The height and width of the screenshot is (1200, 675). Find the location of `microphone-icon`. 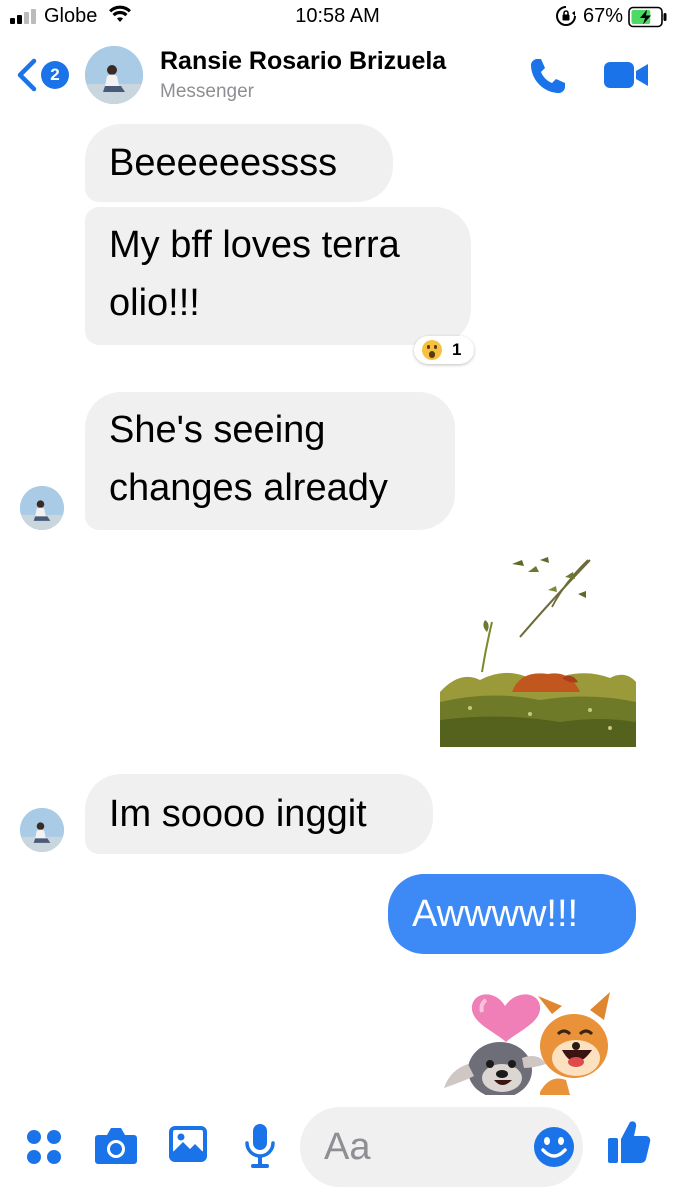

microphone-icon is located at coordinates (260, 1146).